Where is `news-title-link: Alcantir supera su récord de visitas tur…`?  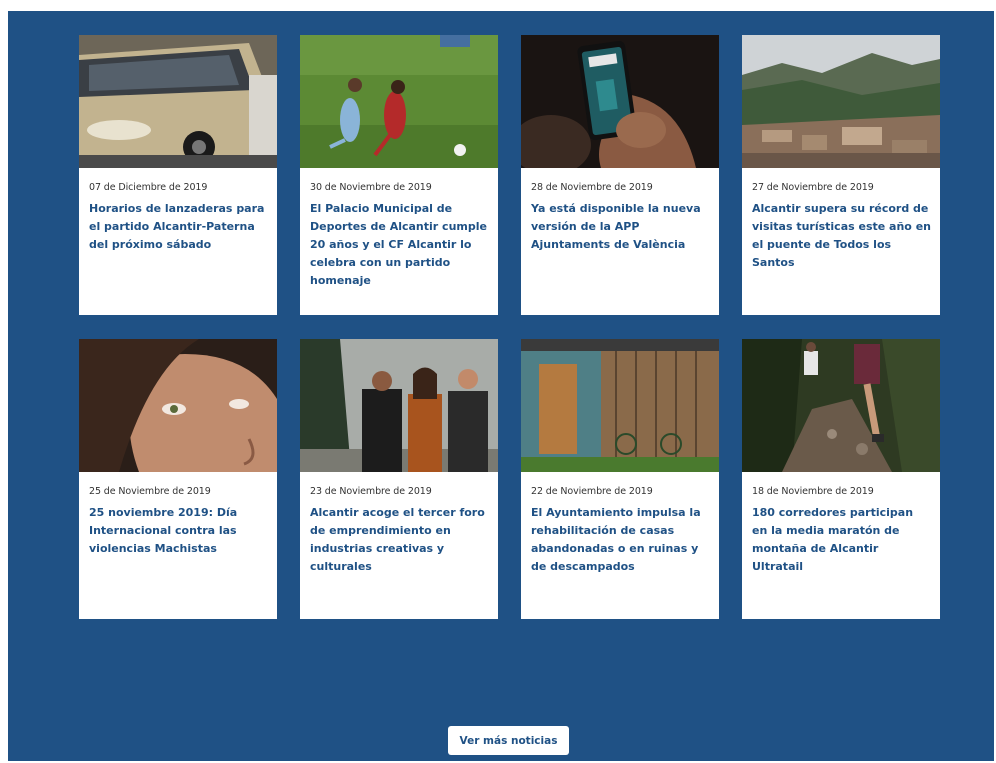 news-title-link: Alcantir supera su récord de visitas tur… is located at coordinates (842, 236).